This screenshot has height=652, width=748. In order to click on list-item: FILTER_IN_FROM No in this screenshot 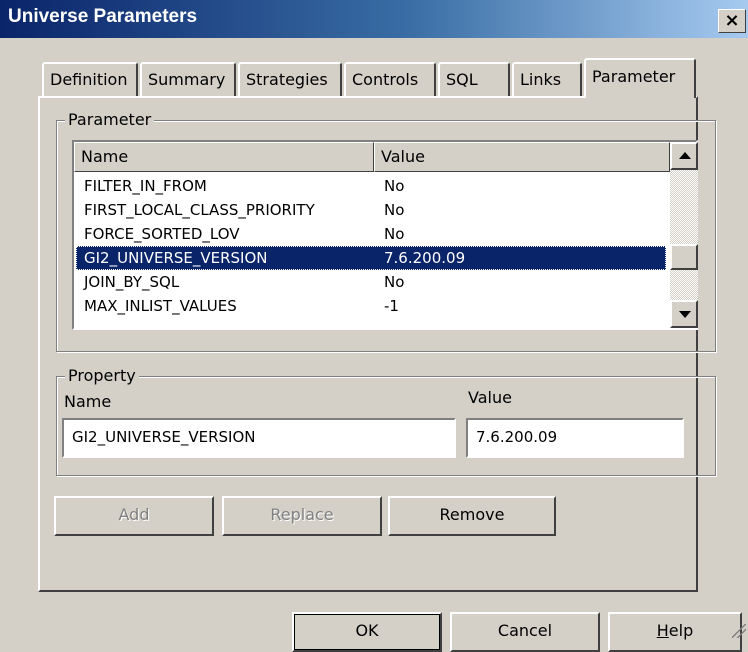, I will do `click(371, 186)`.